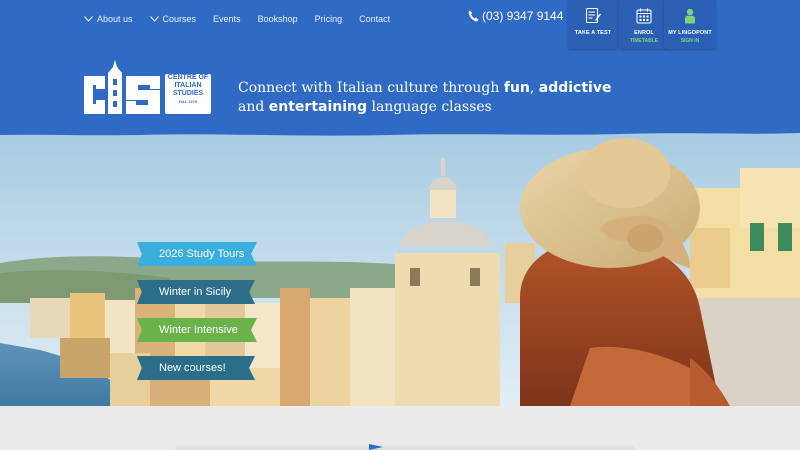 The image size is (800, 450). Describe the element at coordinates (188, 93) in the screenshot. I see `logo-line-3: STUDIES` at that location.